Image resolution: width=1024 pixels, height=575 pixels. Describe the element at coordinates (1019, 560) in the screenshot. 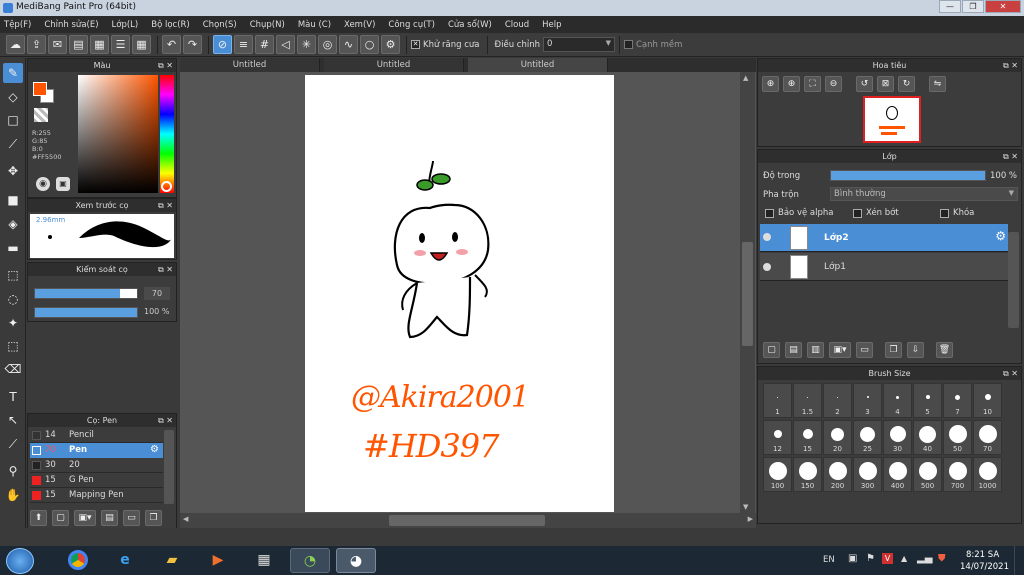

I see `show-desktop-button` at that location.